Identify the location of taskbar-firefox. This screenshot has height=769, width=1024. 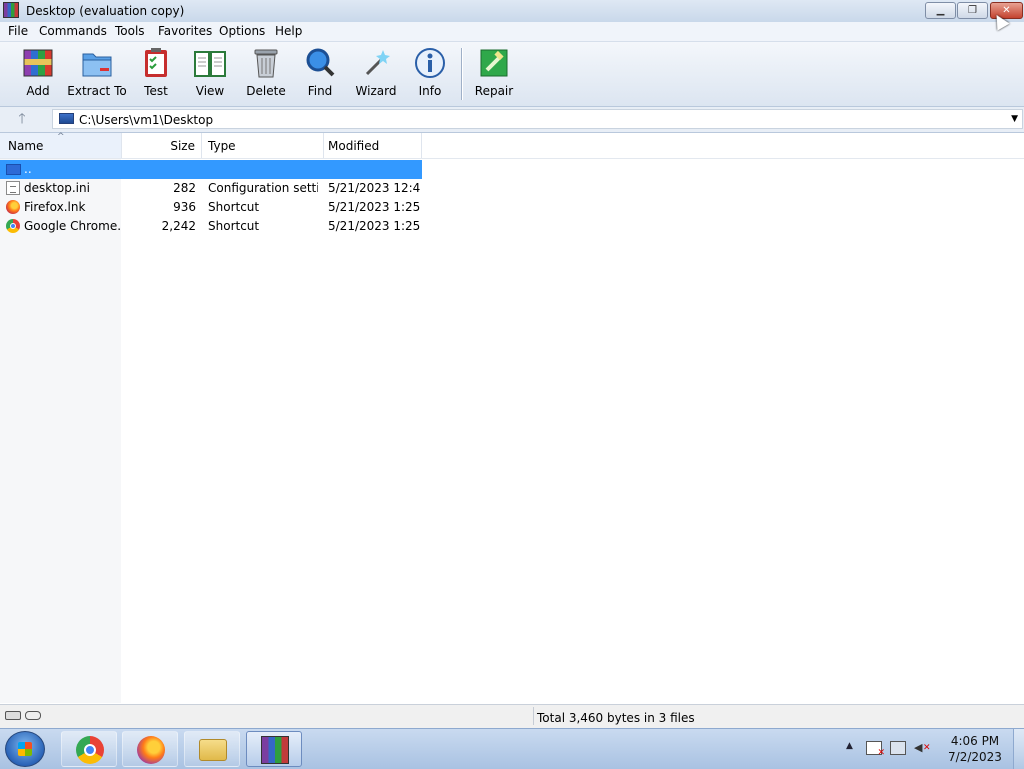
(150, 749).